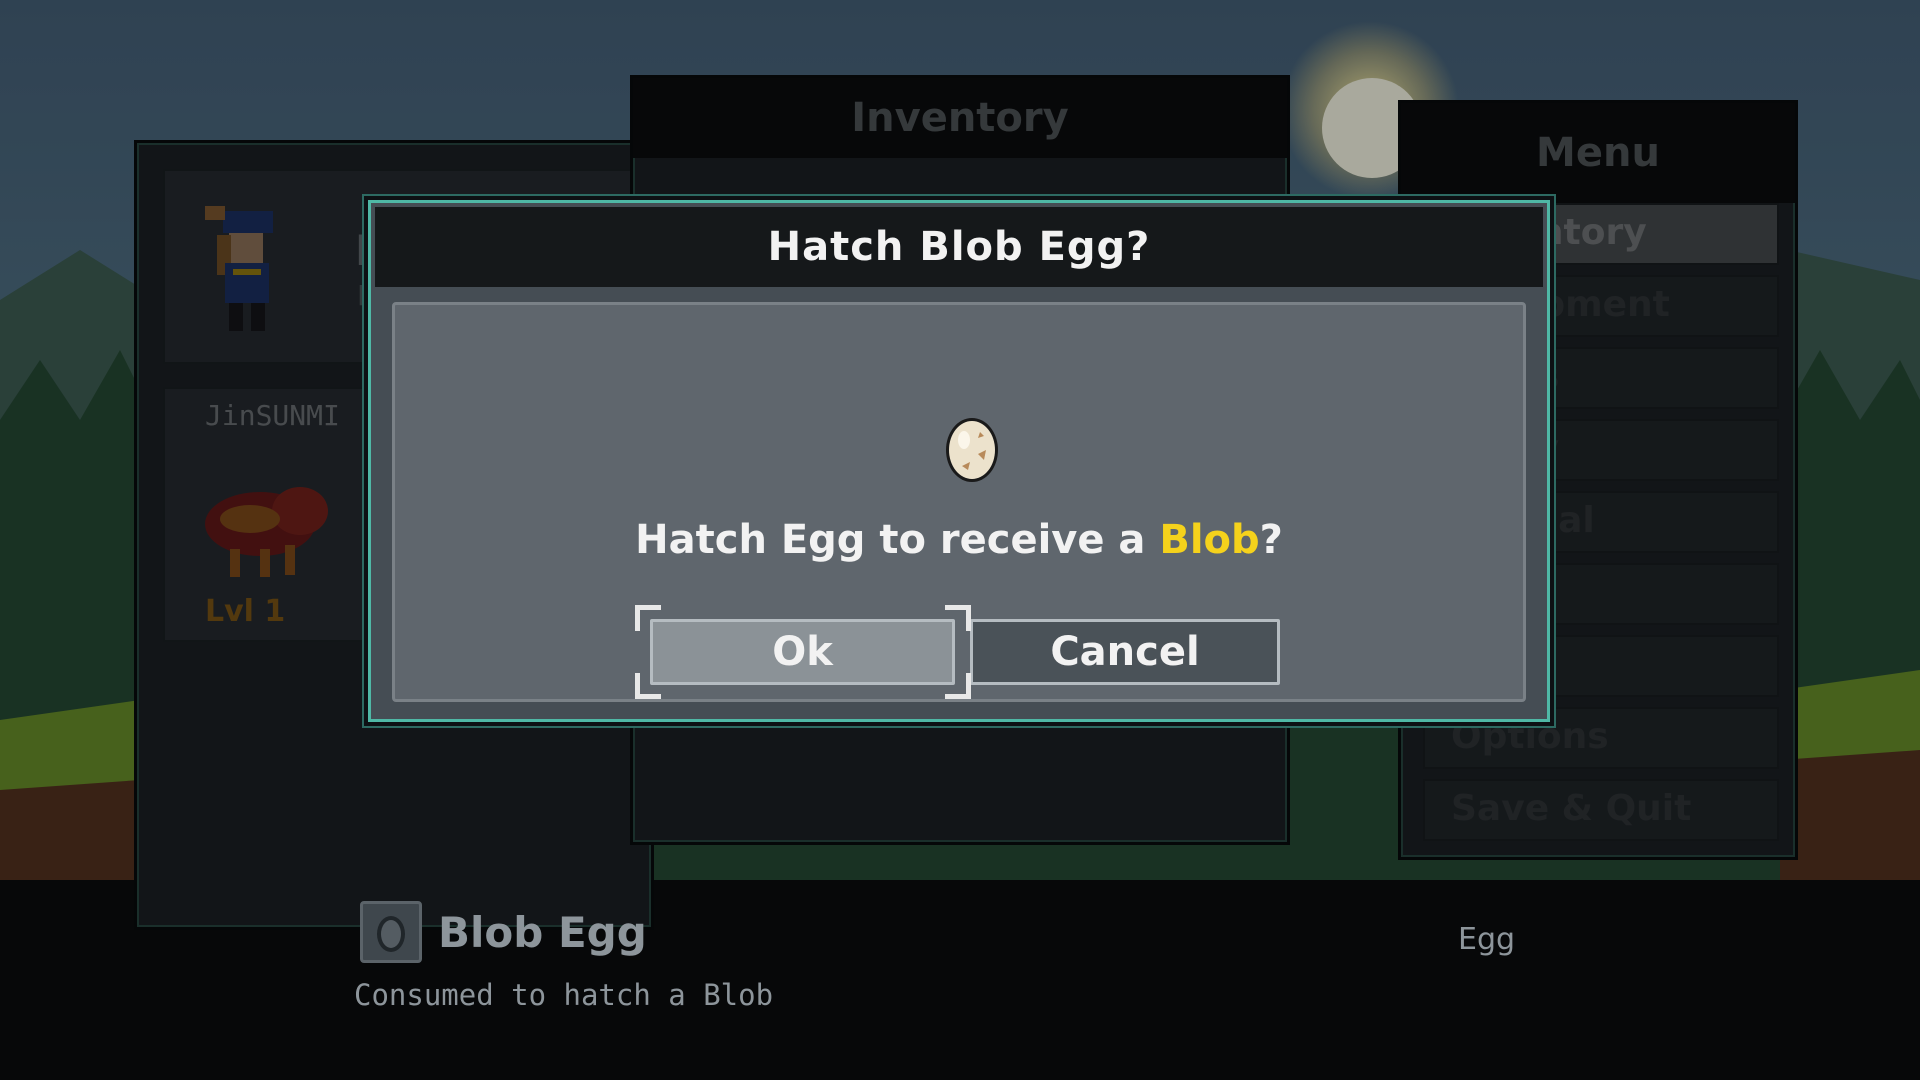 This screenshot has height=1080, width=1920. What do you see at coordinates (1487, 939) in the screenshot?
I see `item-type: Egg` at bounding box center [1487, 939].